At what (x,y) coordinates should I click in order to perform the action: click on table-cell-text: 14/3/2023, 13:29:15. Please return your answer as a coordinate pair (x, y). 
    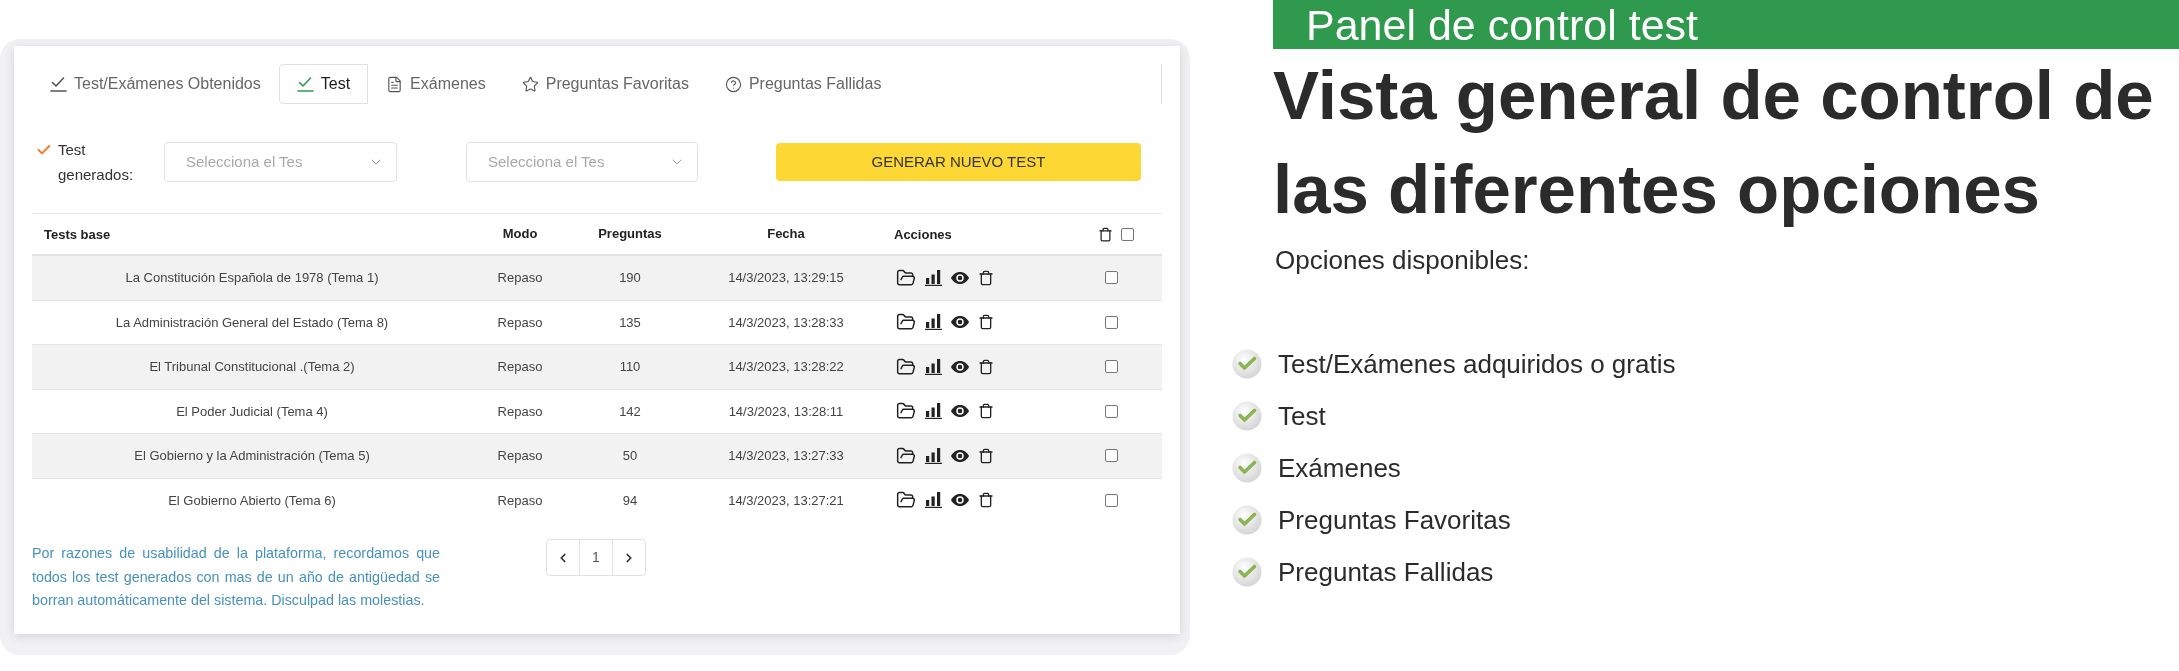
    Looking at the image, I should click on (786, 278).